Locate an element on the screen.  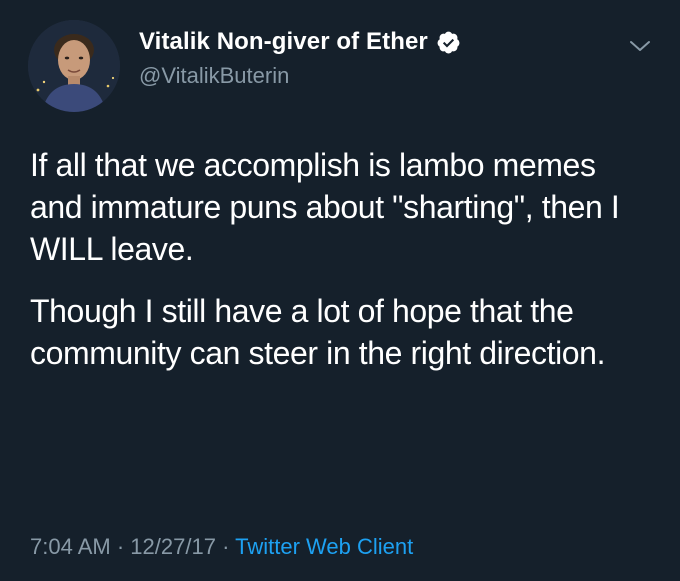
tweet-time: 7:04 AM is located at coordinates (70, 546).